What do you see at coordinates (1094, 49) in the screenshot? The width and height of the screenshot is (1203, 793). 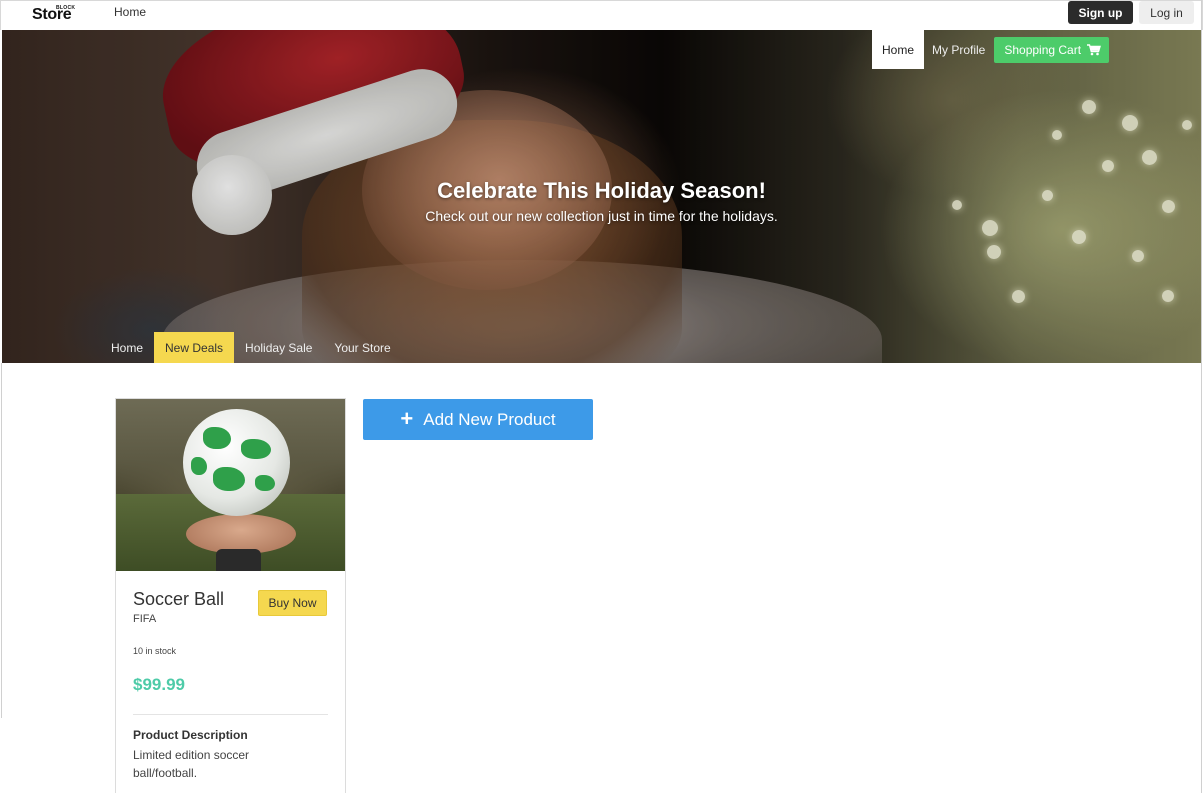 I see `shopping-cart-icon` at bounding box center [1094, 49].